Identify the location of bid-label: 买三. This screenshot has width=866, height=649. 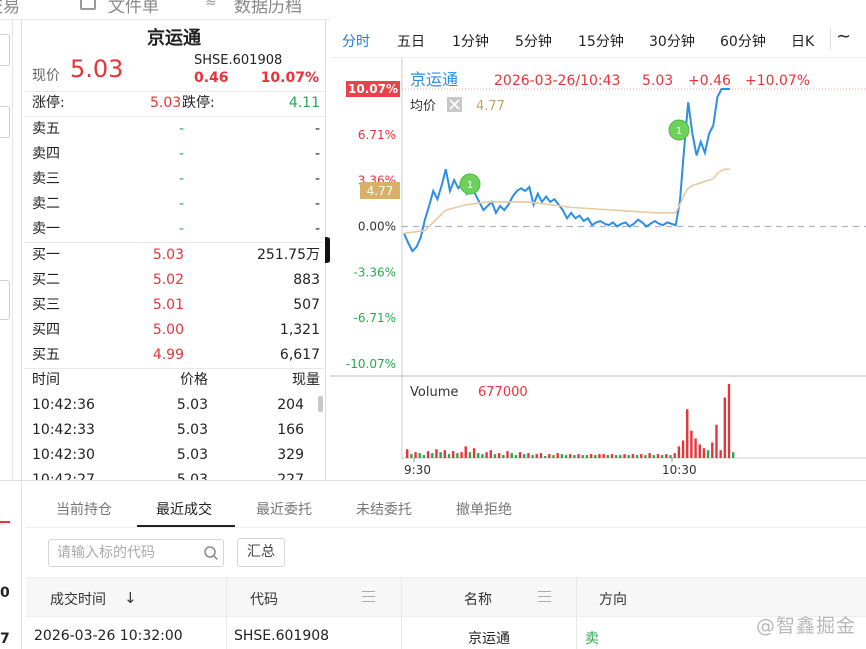
(46, 305).